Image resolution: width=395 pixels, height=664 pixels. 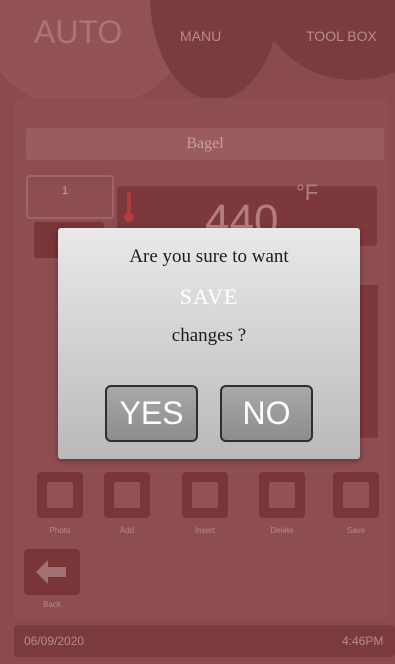 I want to click on tab-auto-label: AUTO, so click(x=78, y=32).